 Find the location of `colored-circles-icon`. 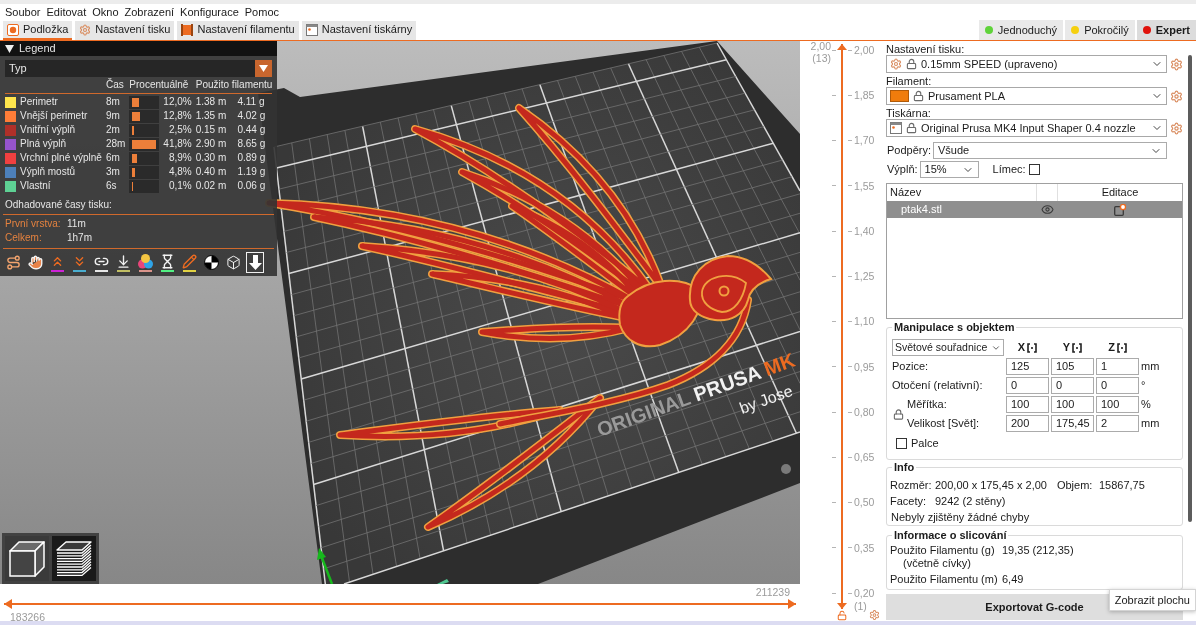

colored-circles-icon is located at coordinates (145, 261).